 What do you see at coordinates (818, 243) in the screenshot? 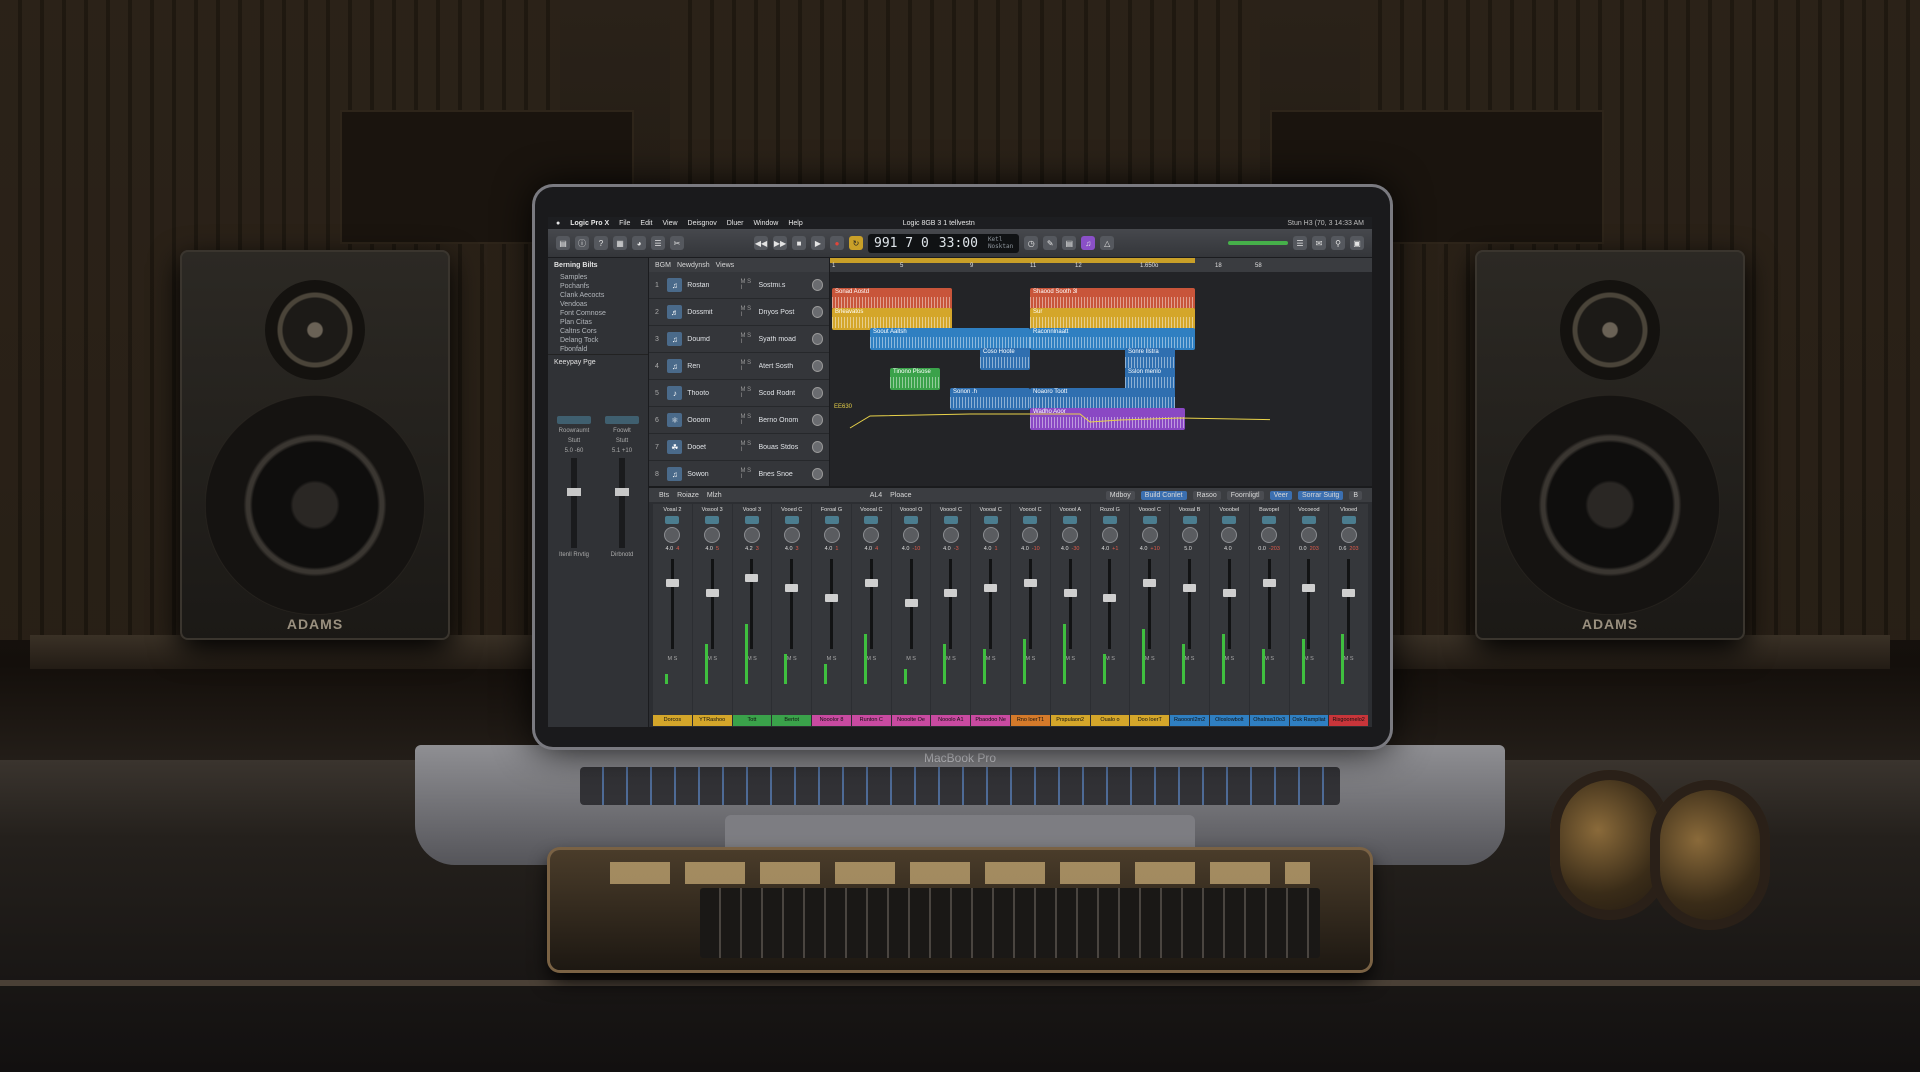
I see `play-icon: ▶` at bounding box center [818, 243].